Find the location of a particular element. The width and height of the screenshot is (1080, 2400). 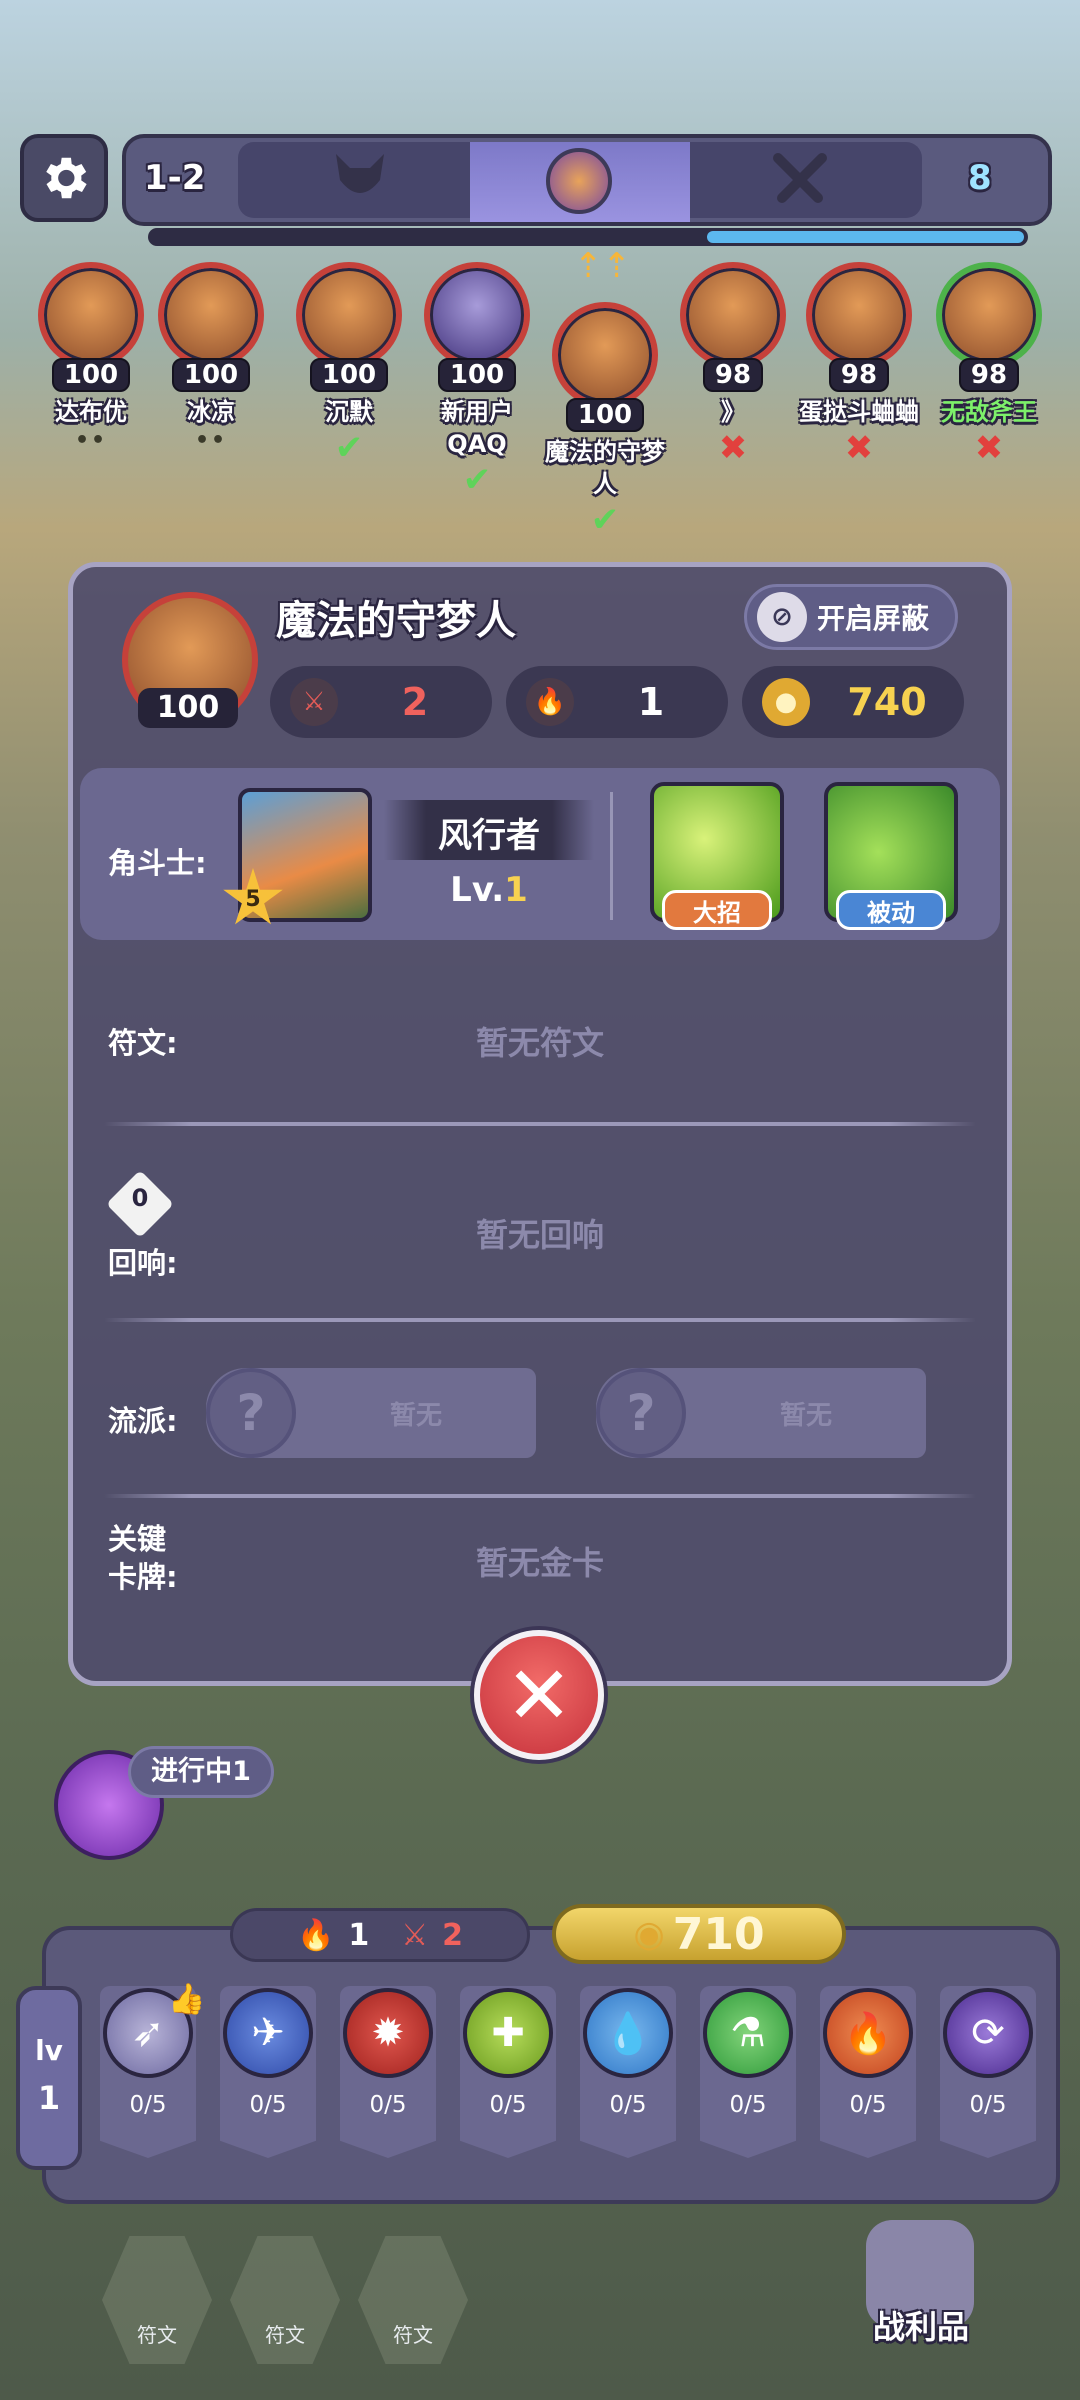

player-slot: 98 》 ✖ is located at coordinates (733, 365).